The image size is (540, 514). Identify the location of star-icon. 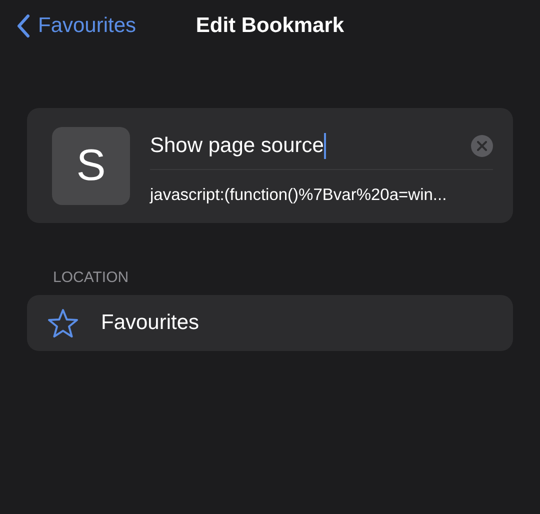
(63, 323).